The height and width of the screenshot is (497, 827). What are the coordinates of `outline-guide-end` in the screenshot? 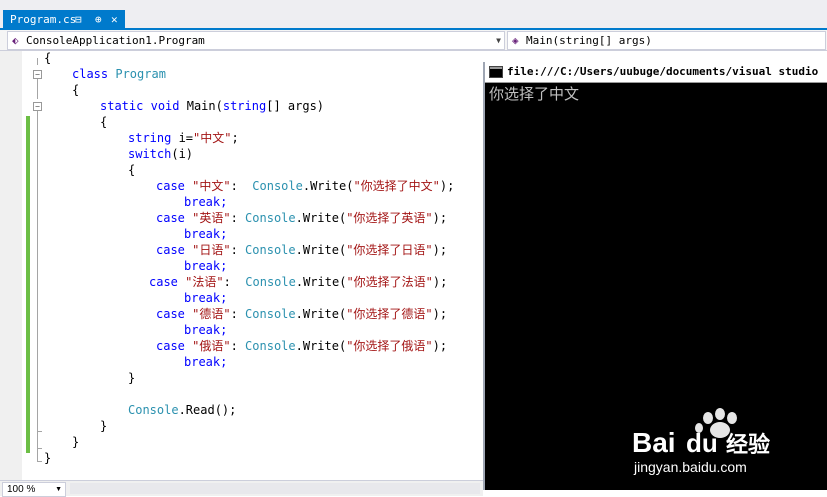 It's located at (39, 461).